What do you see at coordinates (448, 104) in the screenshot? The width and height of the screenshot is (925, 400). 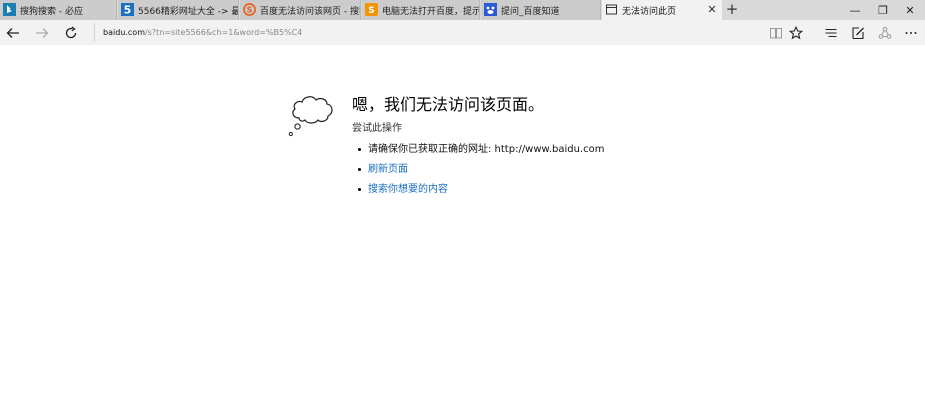 I see `error-heading: 嗯，我们无法访问该页面。` at bounding box center [448, 104].